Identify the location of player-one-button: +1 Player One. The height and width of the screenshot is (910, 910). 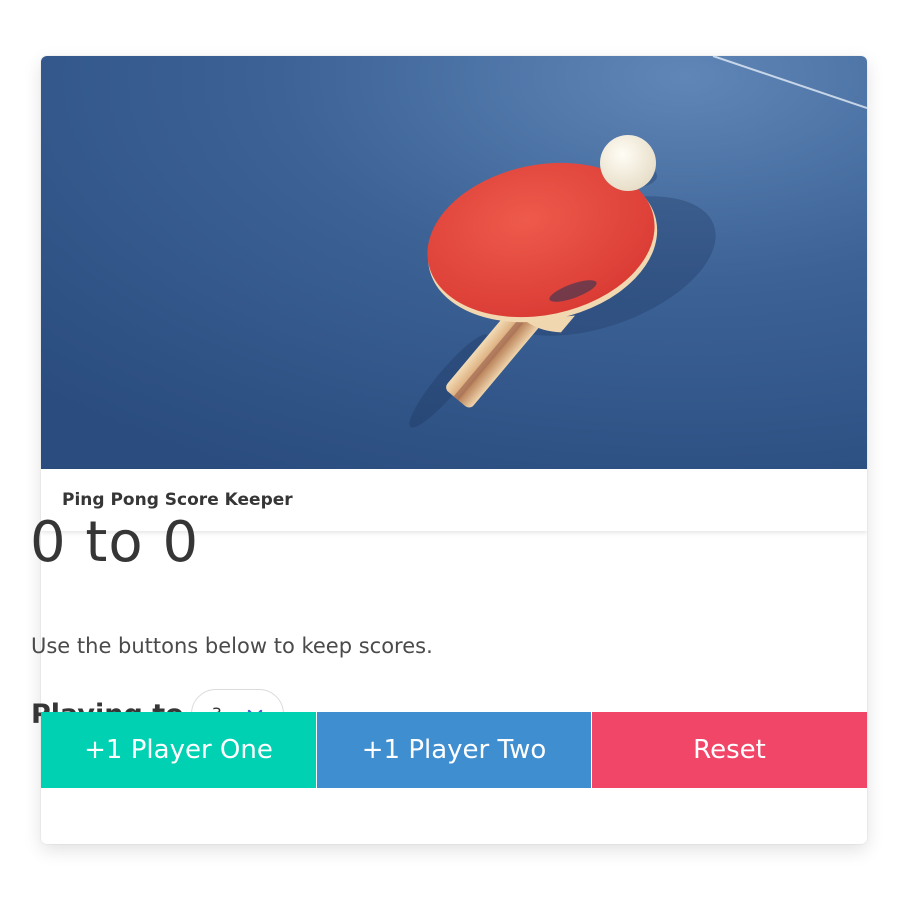
(178, 750).